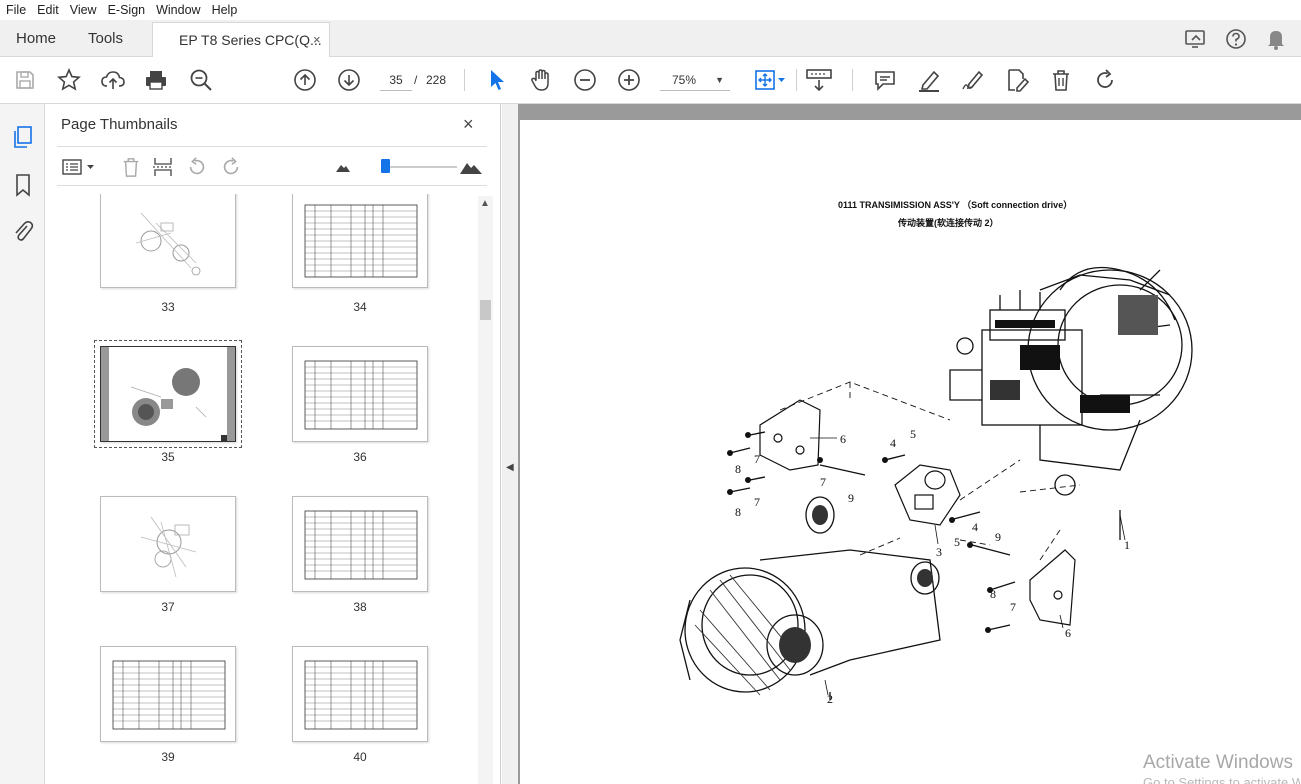  What do you see at coordinates (1127, 545) in the screenshot?
I see `part-callout: 1` at bounding box center [1127, 545].